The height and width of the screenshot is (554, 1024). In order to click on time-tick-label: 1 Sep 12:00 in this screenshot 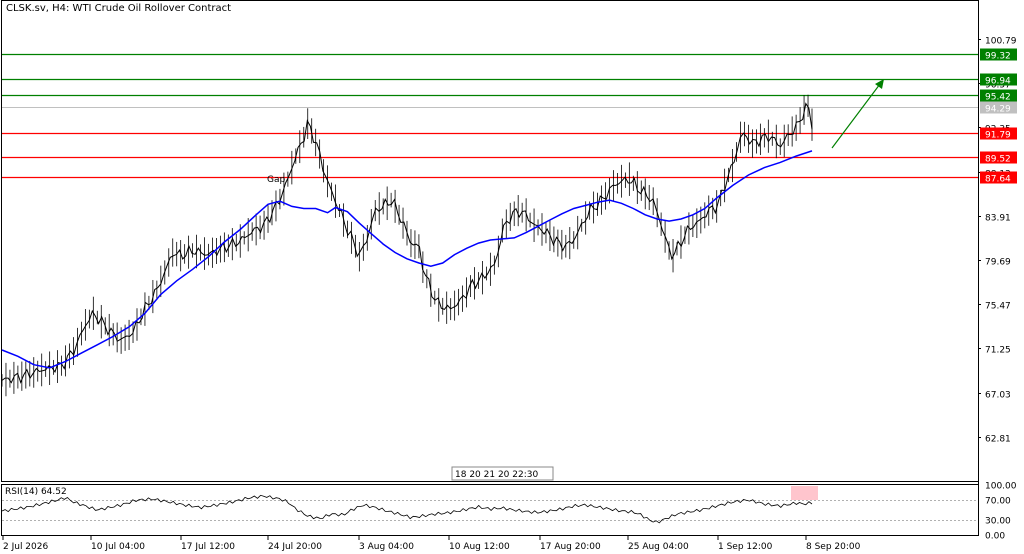, I will do `click(745, 547)`.